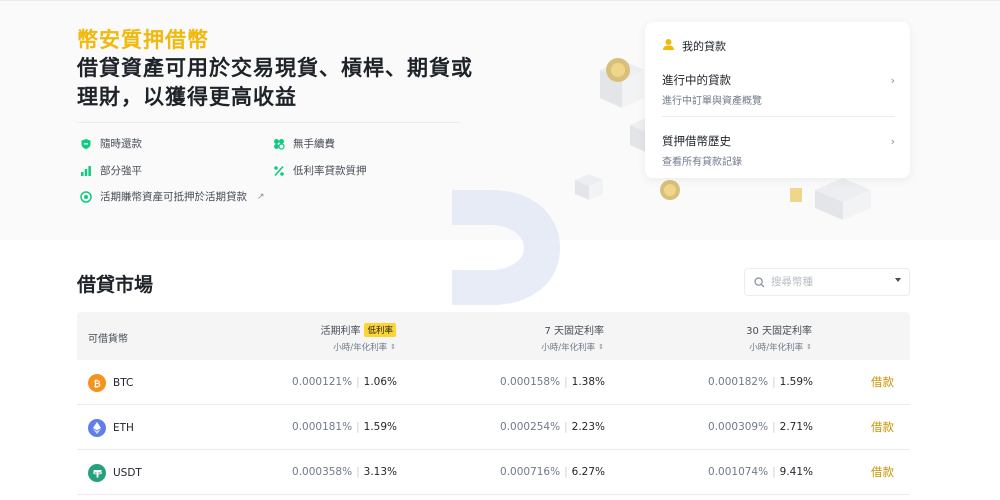 This screenshot has width=1000, height=500. What do you see at coordinates (340, 331) in the screenshot?
I see `col-flexible-label: 活期利率` at bounding box center [340, 331].